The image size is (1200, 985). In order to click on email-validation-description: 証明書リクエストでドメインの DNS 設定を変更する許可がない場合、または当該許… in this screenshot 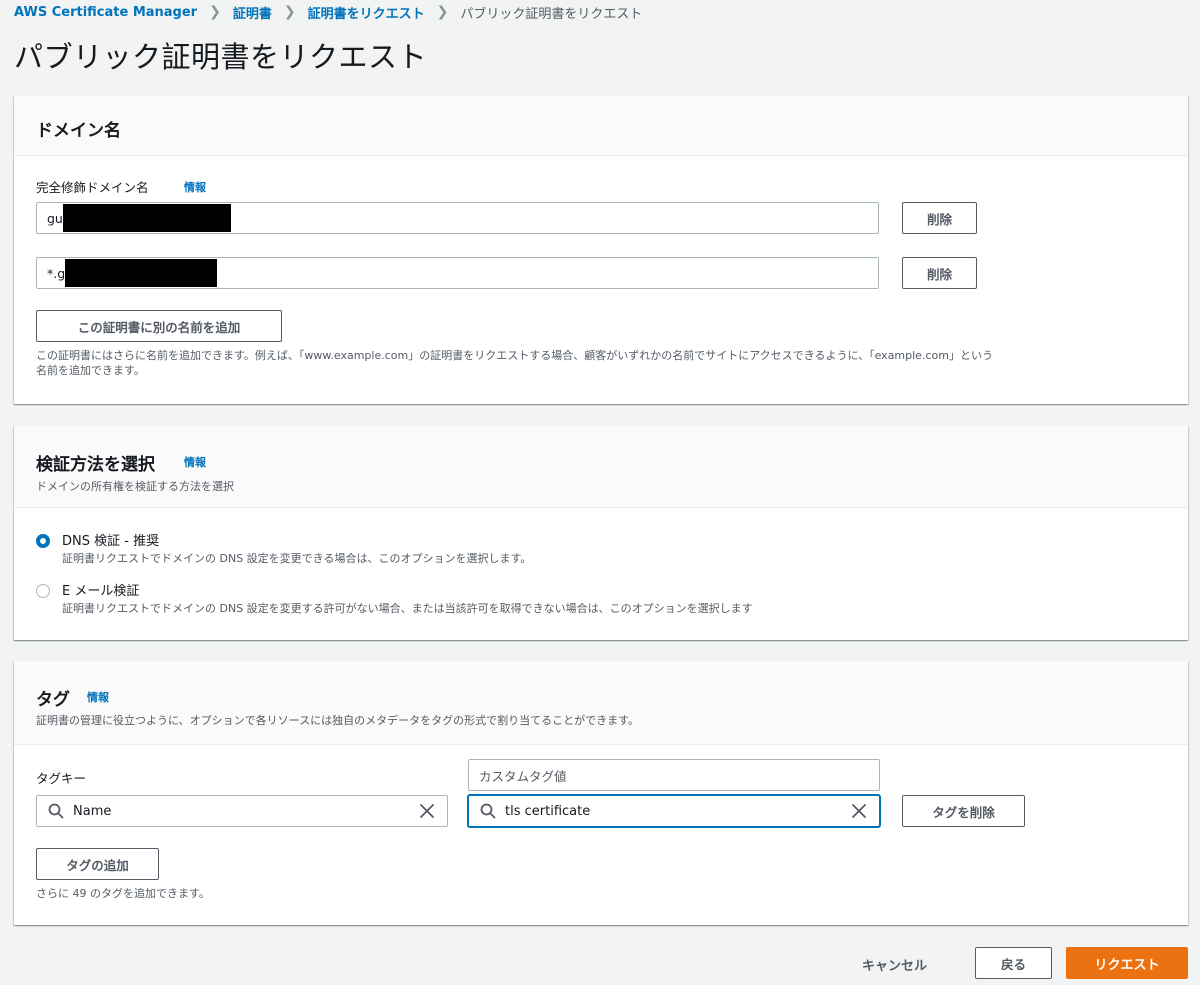, I will do `click(407, 608)`.